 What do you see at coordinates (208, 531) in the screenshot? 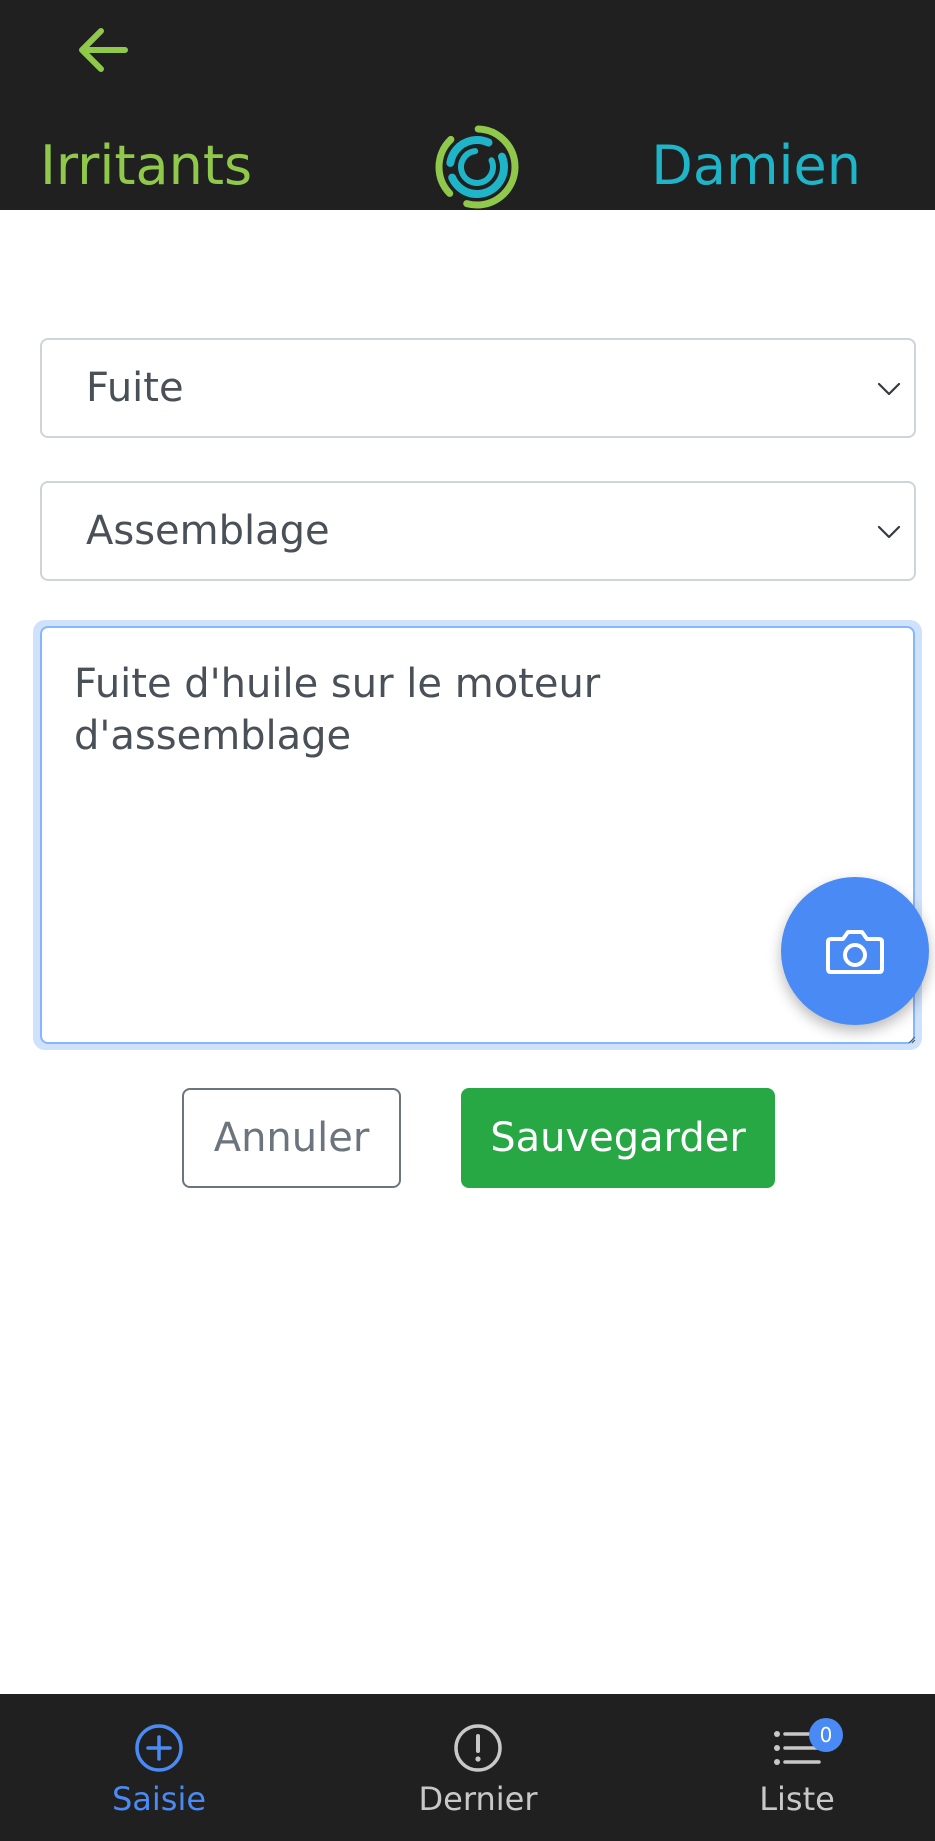
I see `location-select-value: Assemblage` at bounding box center [208, 531].